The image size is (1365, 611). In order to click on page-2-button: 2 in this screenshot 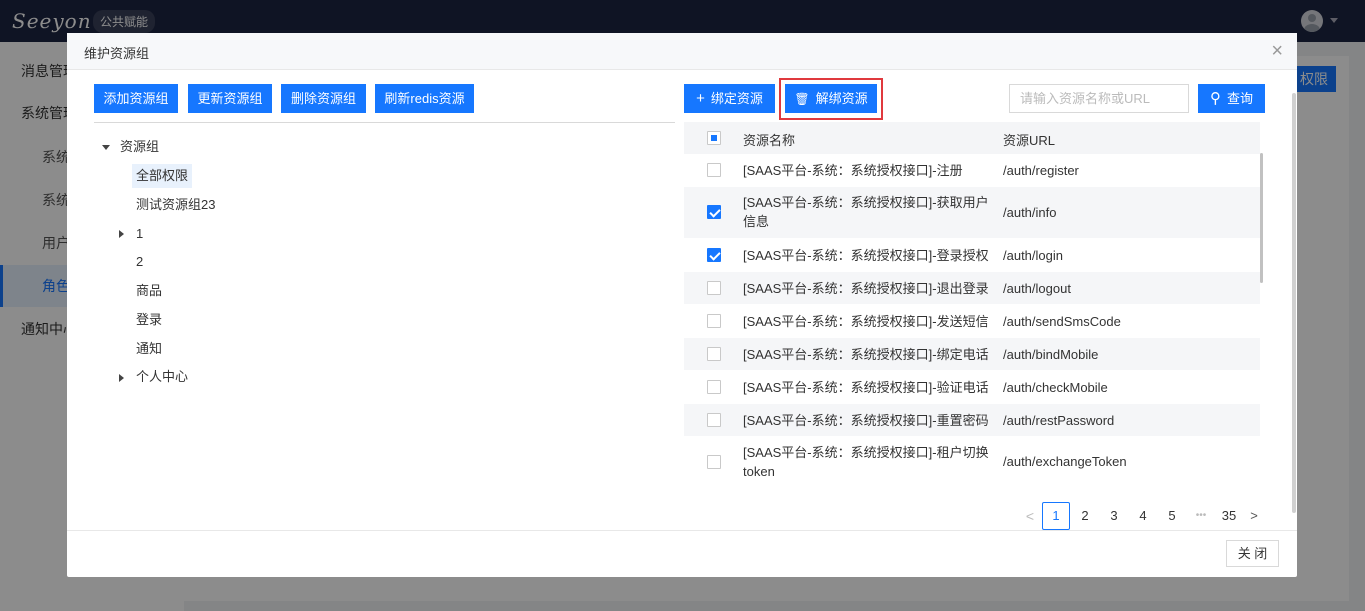, I will do `click(1085, 516)`.